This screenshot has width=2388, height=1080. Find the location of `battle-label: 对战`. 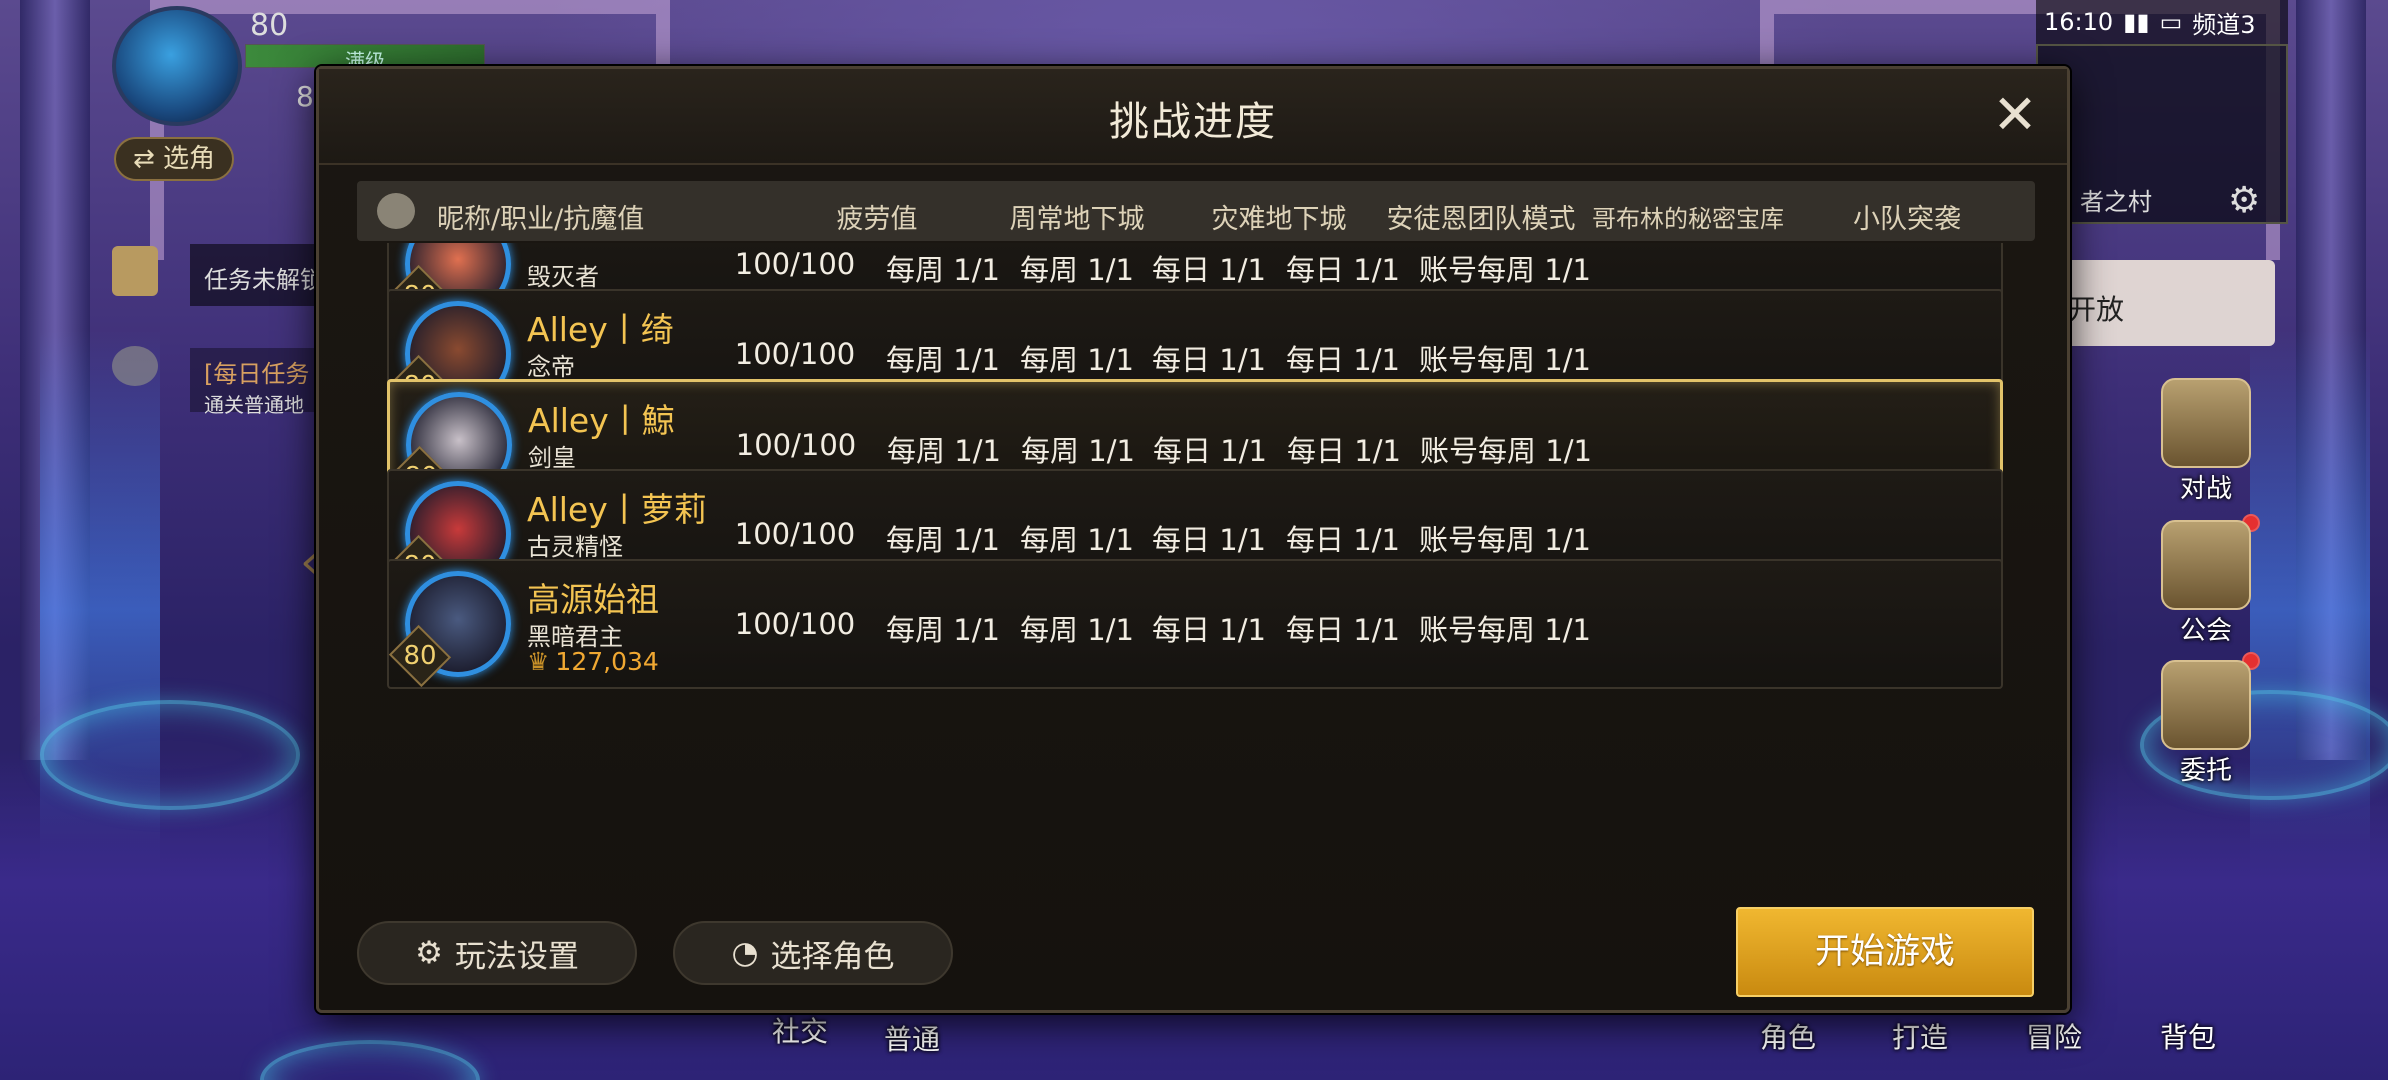

battle-label: 对战 is located at coordinates (2205, 489).